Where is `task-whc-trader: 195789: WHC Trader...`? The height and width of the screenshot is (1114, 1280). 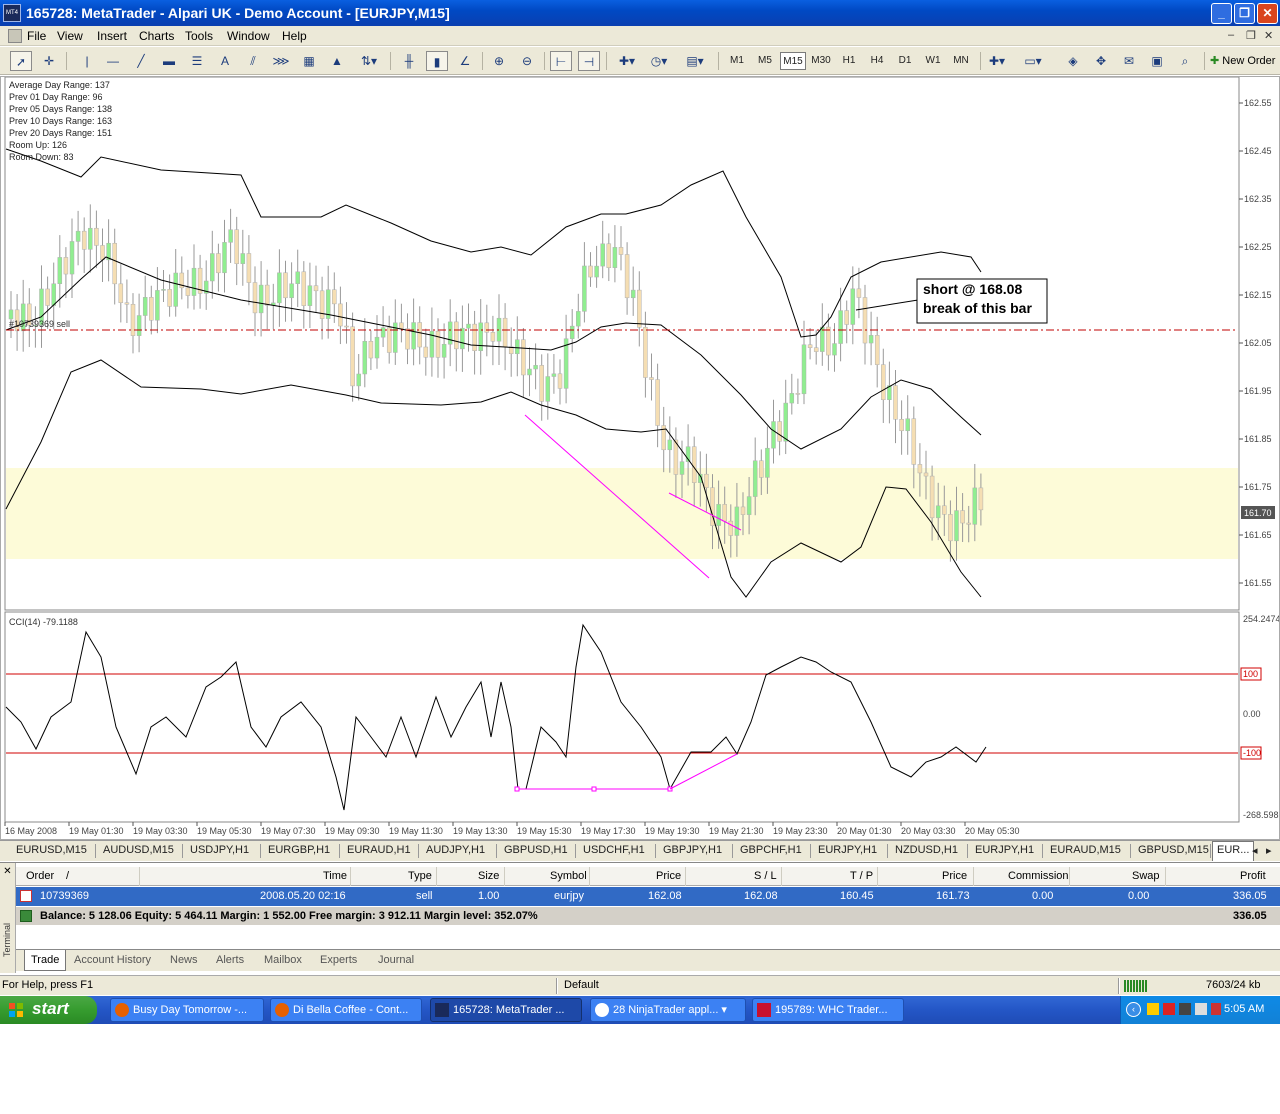 task-whc-trader: 195789: WHC Trader... is located at coordinates (828, 1010).